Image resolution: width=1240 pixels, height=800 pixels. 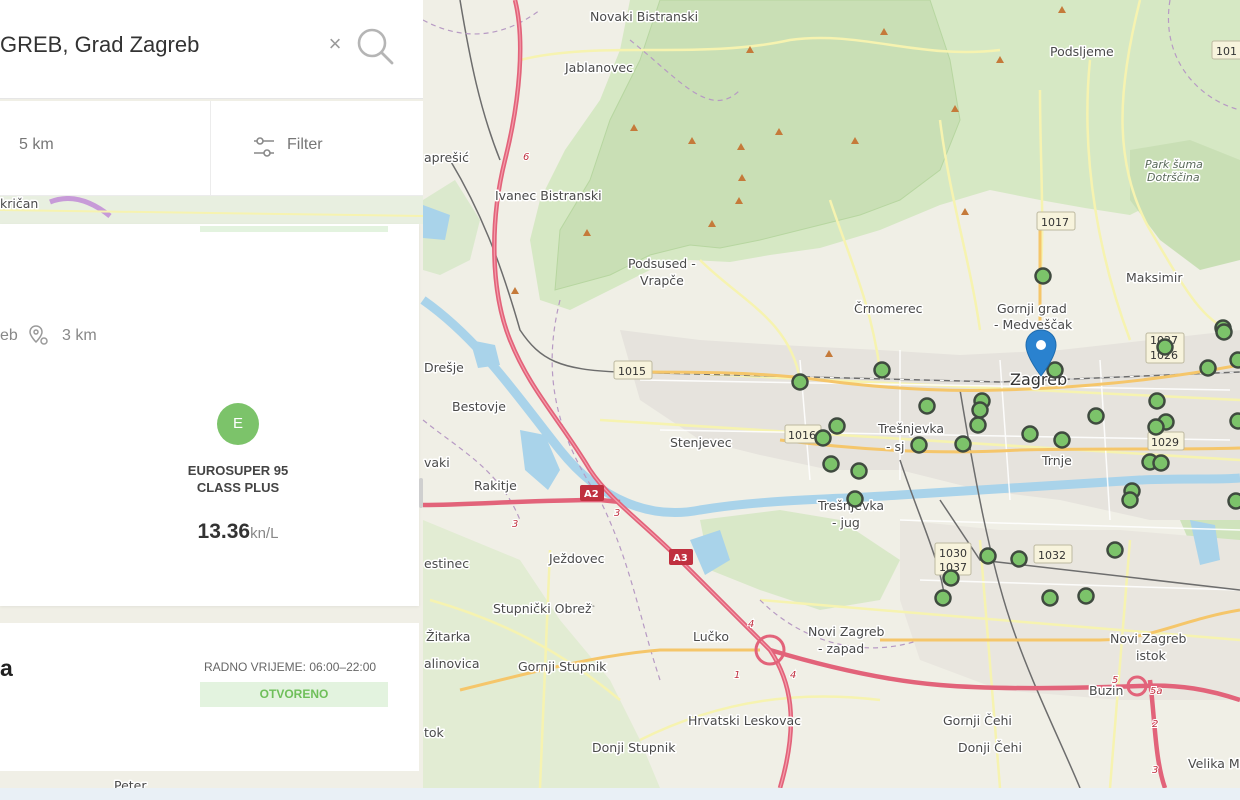 What do you see at coordinates (238, 424) in the screenshot?
I see `fuel-type-badge: E` at bounding box center [238, 424].